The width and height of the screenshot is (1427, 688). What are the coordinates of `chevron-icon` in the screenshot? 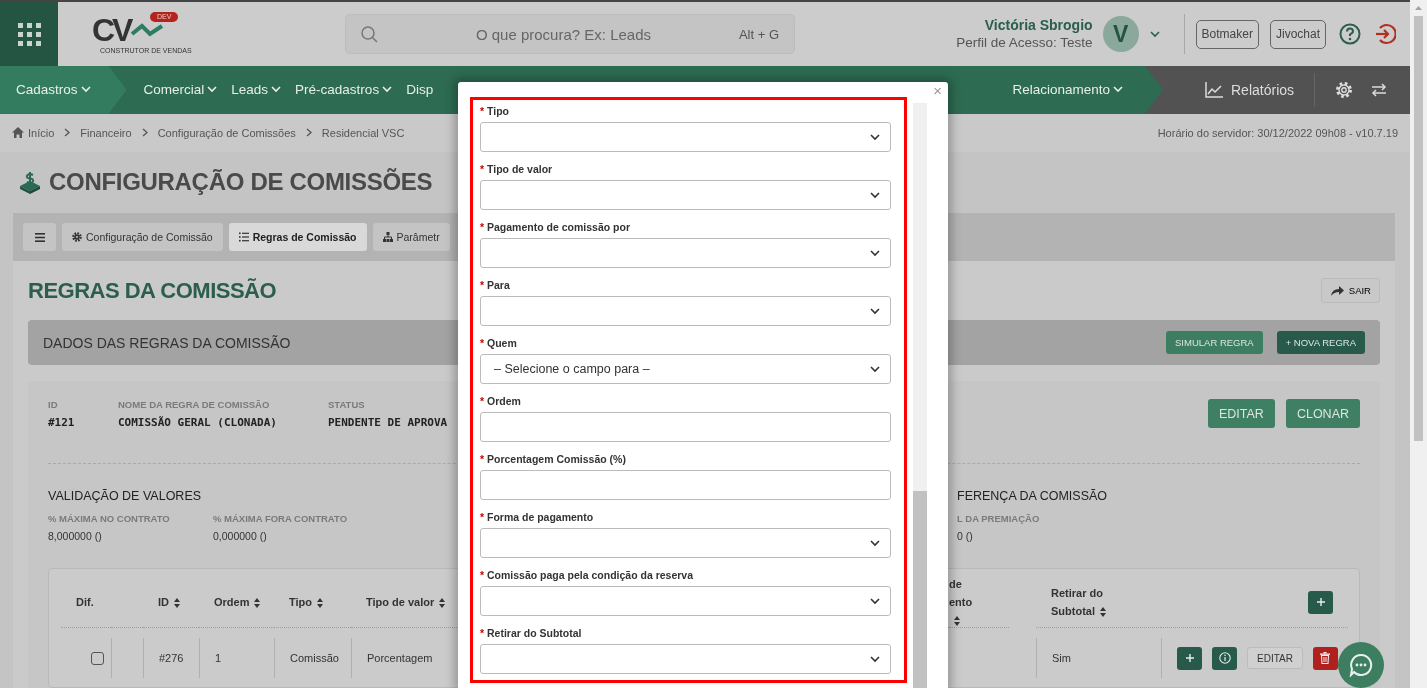 It's located at (308, 133).